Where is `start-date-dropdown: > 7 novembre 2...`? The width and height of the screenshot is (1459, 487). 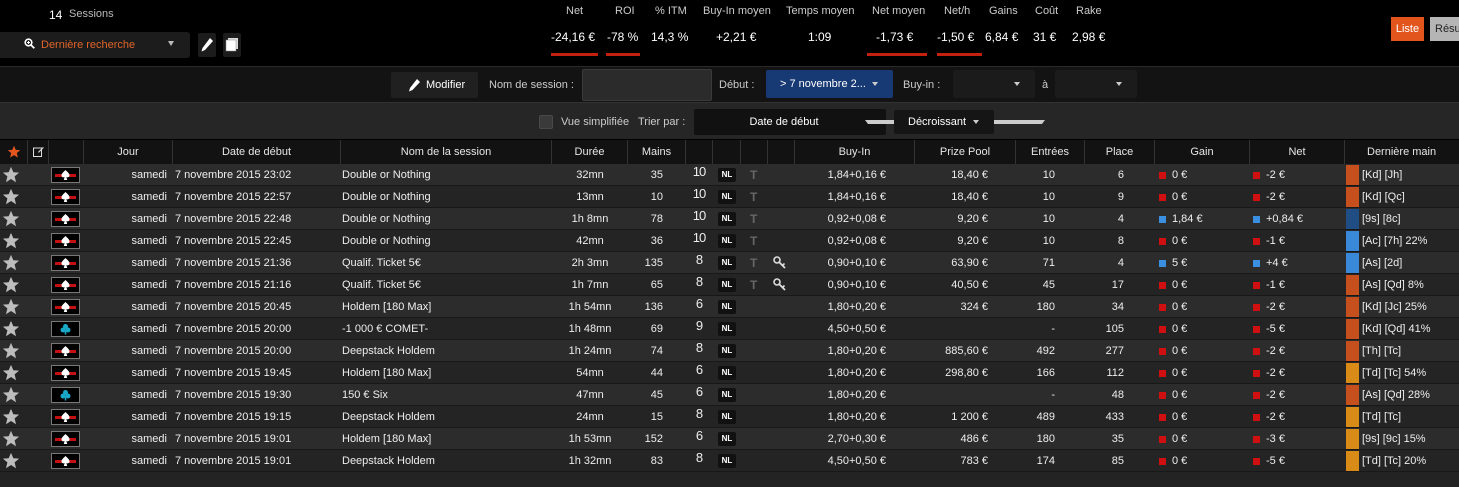 start-date-dropdown: > 7 novembre 2... is located at coordinates (829, 84).